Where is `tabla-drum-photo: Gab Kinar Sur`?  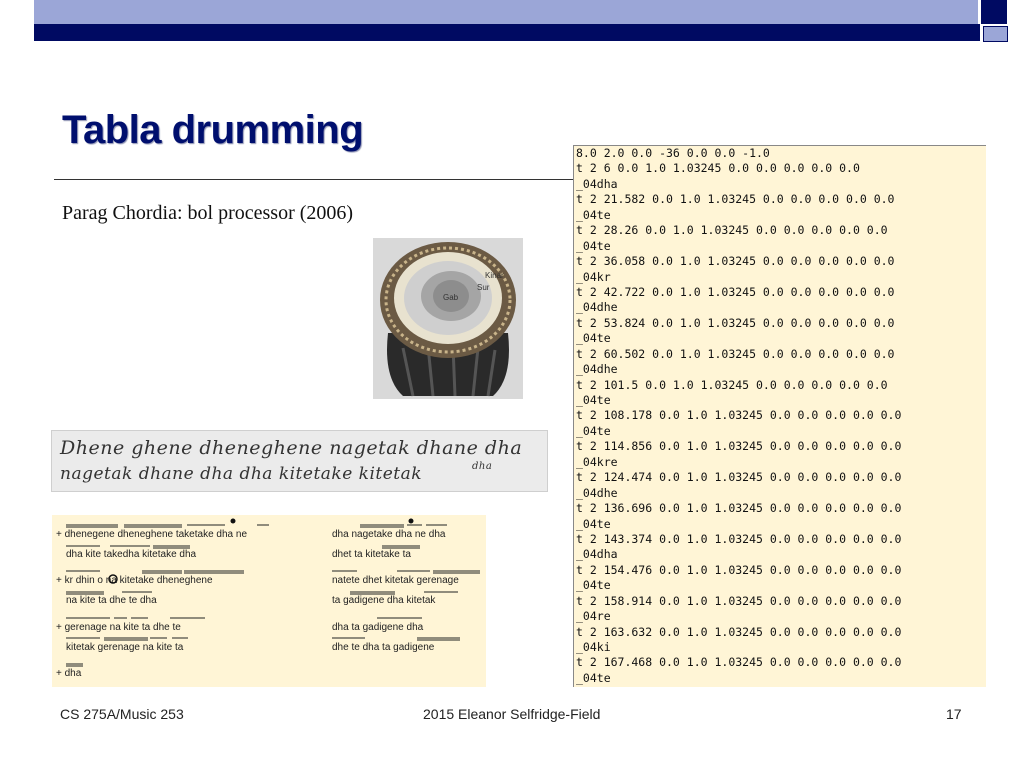
tabla-drum-photo: Gab Kinar Sur is located at coordinates (448, 318).